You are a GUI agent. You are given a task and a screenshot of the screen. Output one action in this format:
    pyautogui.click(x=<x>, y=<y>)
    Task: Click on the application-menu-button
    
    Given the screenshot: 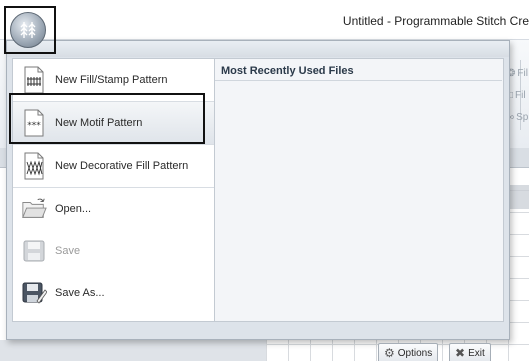 What is the action you would take?
    pyautogui.click(x=28, y=30)
    